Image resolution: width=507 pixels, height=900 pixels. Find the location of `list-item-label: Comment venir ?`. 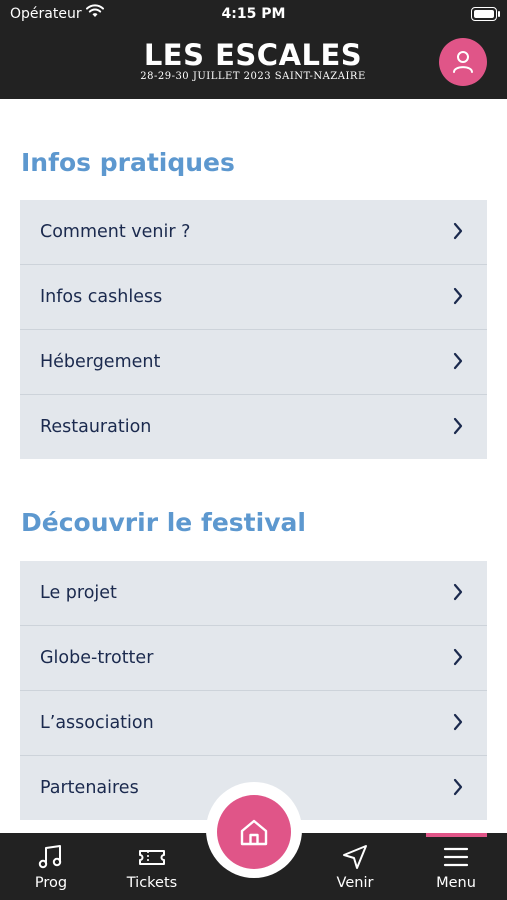

list-item-label: Comment venir ? is located at coordinates (115, 232).